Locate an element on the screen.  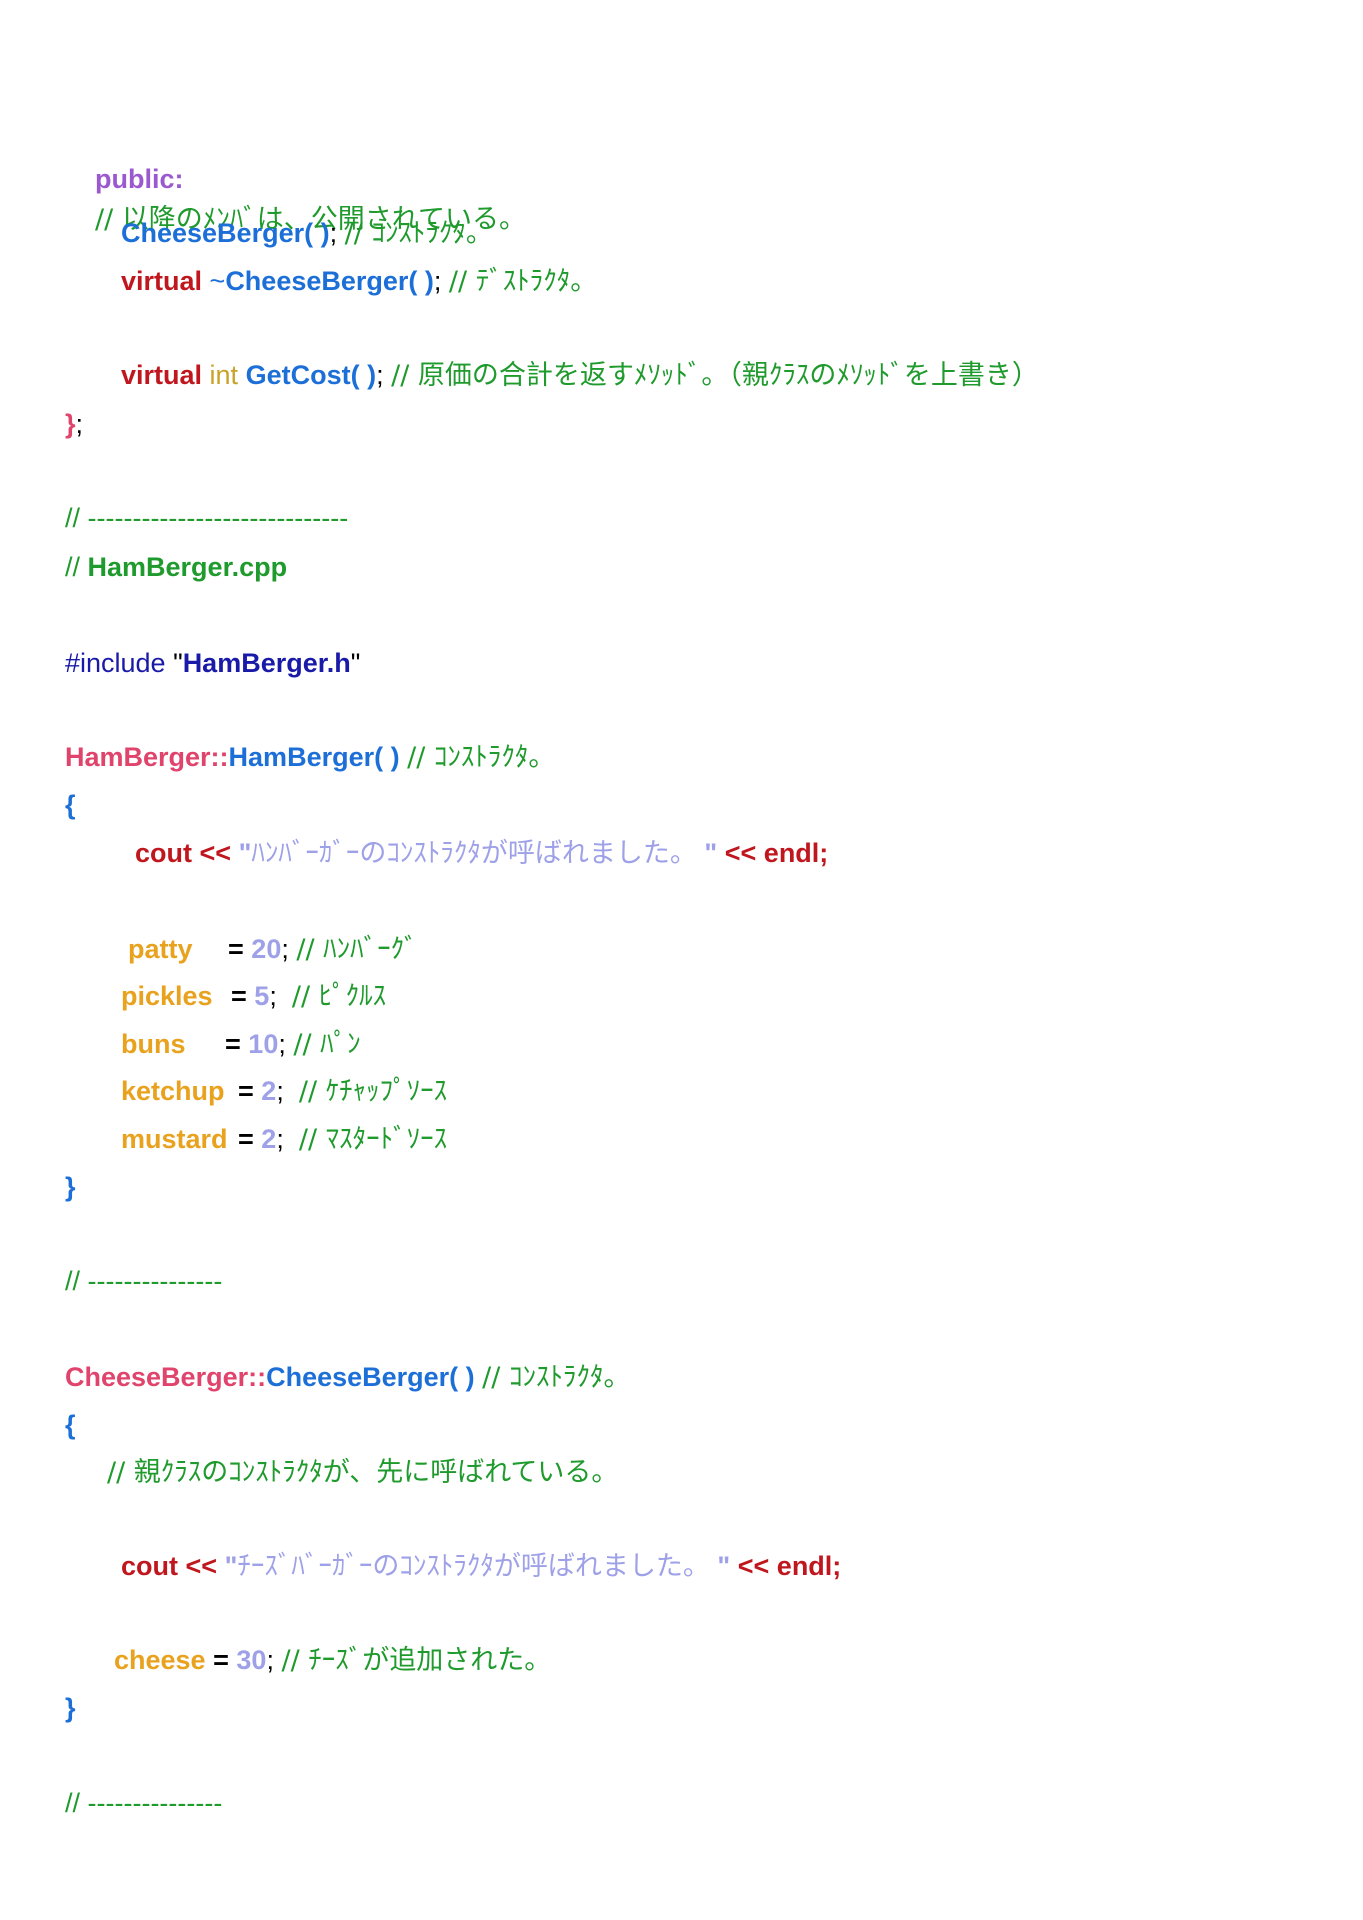
code-line-field-cheese: cheese = 30; // ﾁｰｽﾞが追加された。 is located at coordinates (332, 1660).